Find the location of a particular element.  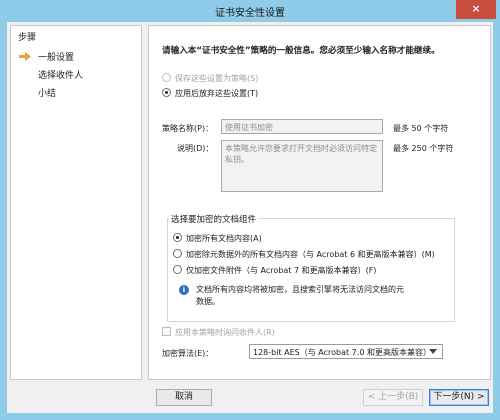

discard-settings-label: 应用后放弃这些设置(T) is located at coordinates (217, 93).